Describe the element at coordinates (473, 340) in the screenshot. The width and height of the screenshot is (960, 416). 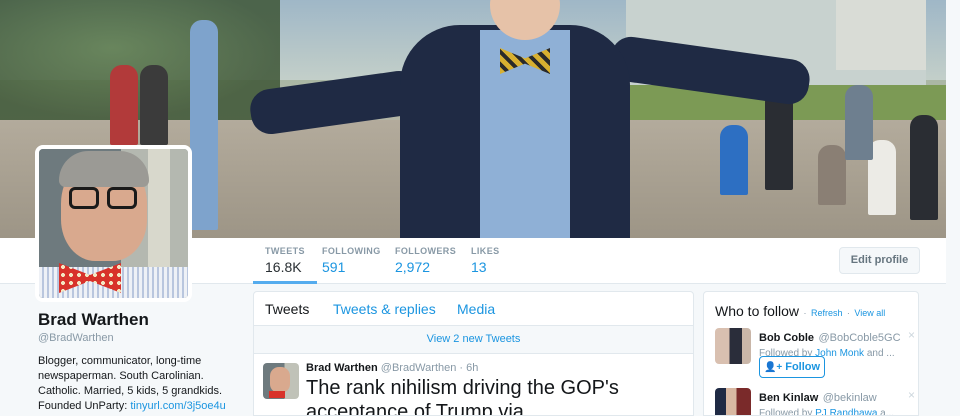
I see `new-tweets-bar: View 2 new Tweets` at that location.